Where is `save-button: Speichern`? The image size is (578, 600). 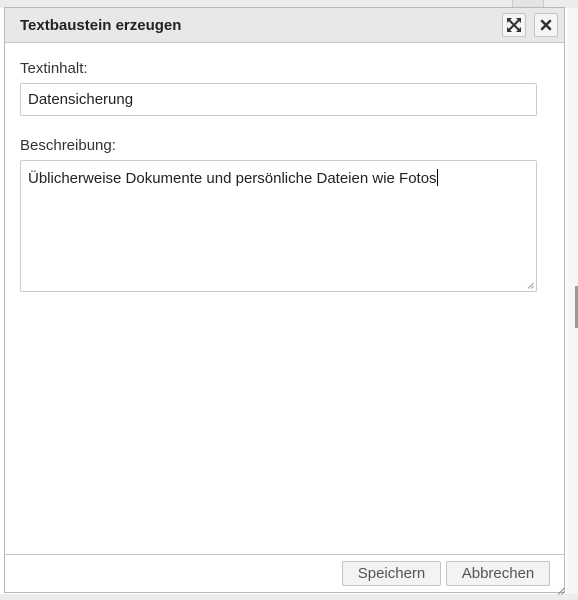
save-button: Speichern is located at coordinates (391, 573).